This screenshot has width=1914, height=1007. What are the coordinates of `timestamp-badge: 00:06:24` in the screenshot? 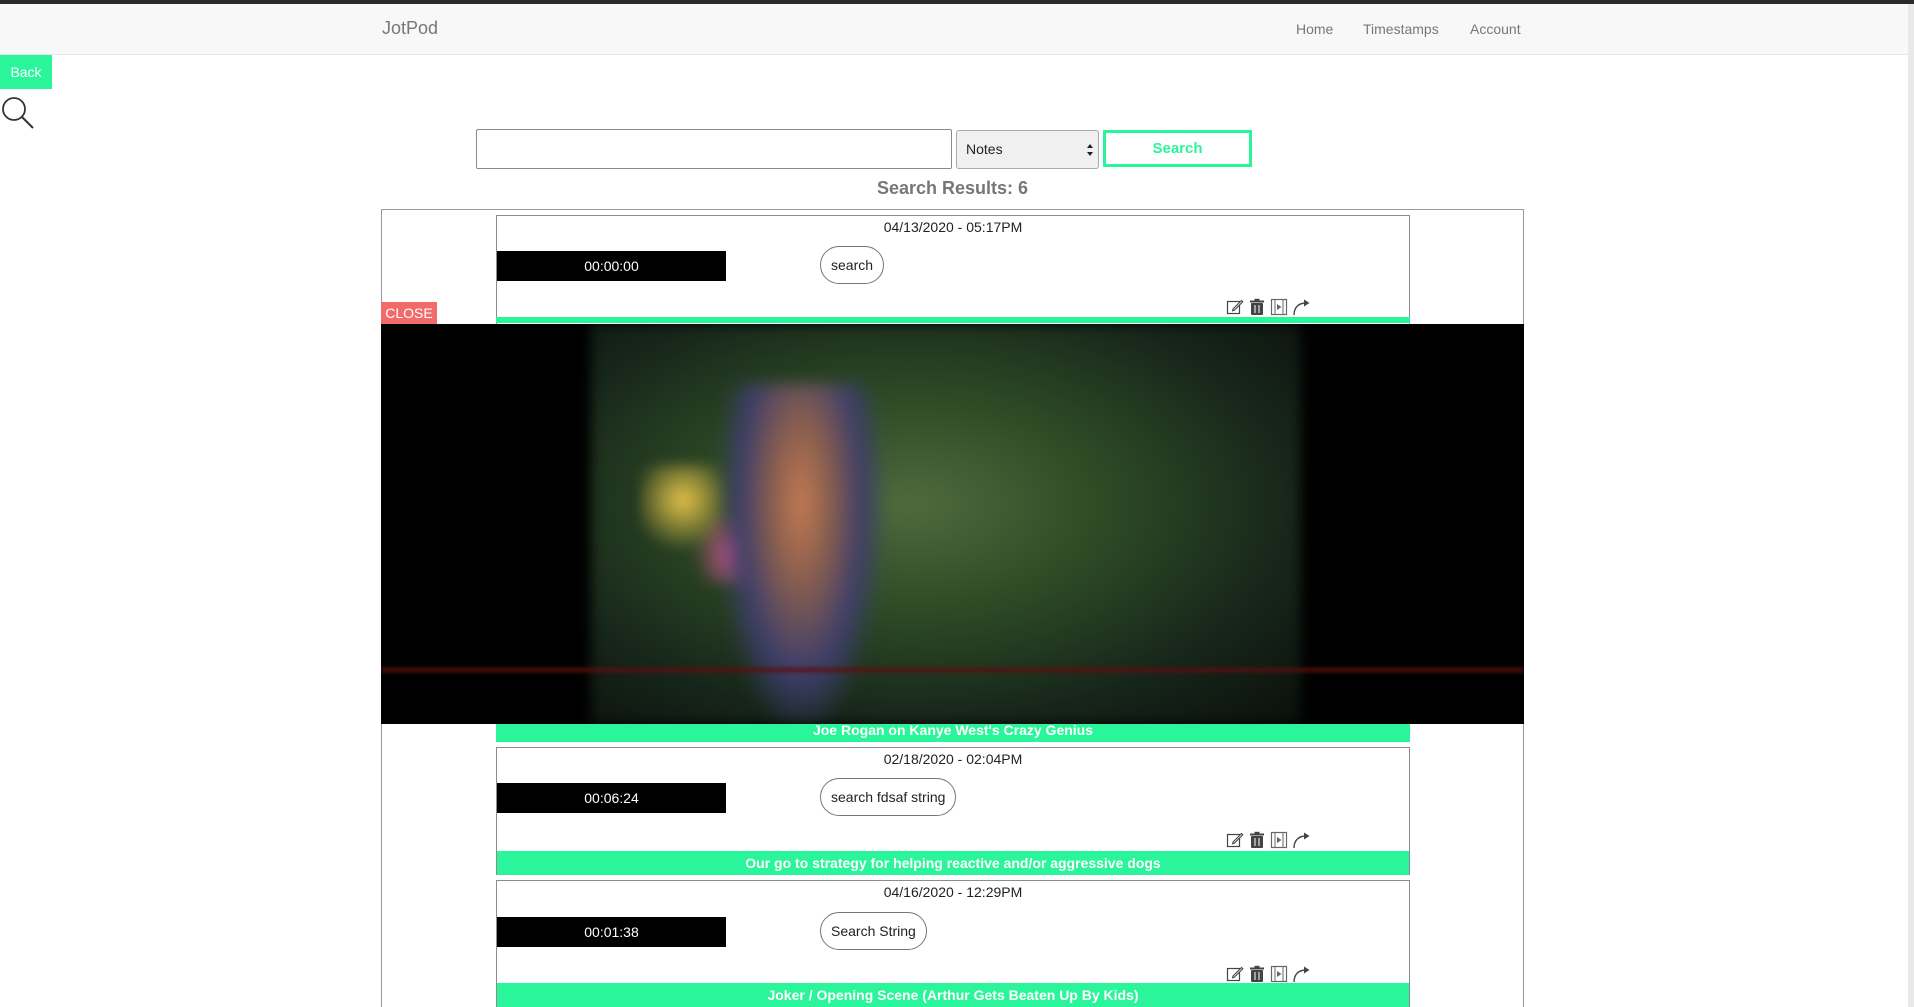 It's located at (611, 798).